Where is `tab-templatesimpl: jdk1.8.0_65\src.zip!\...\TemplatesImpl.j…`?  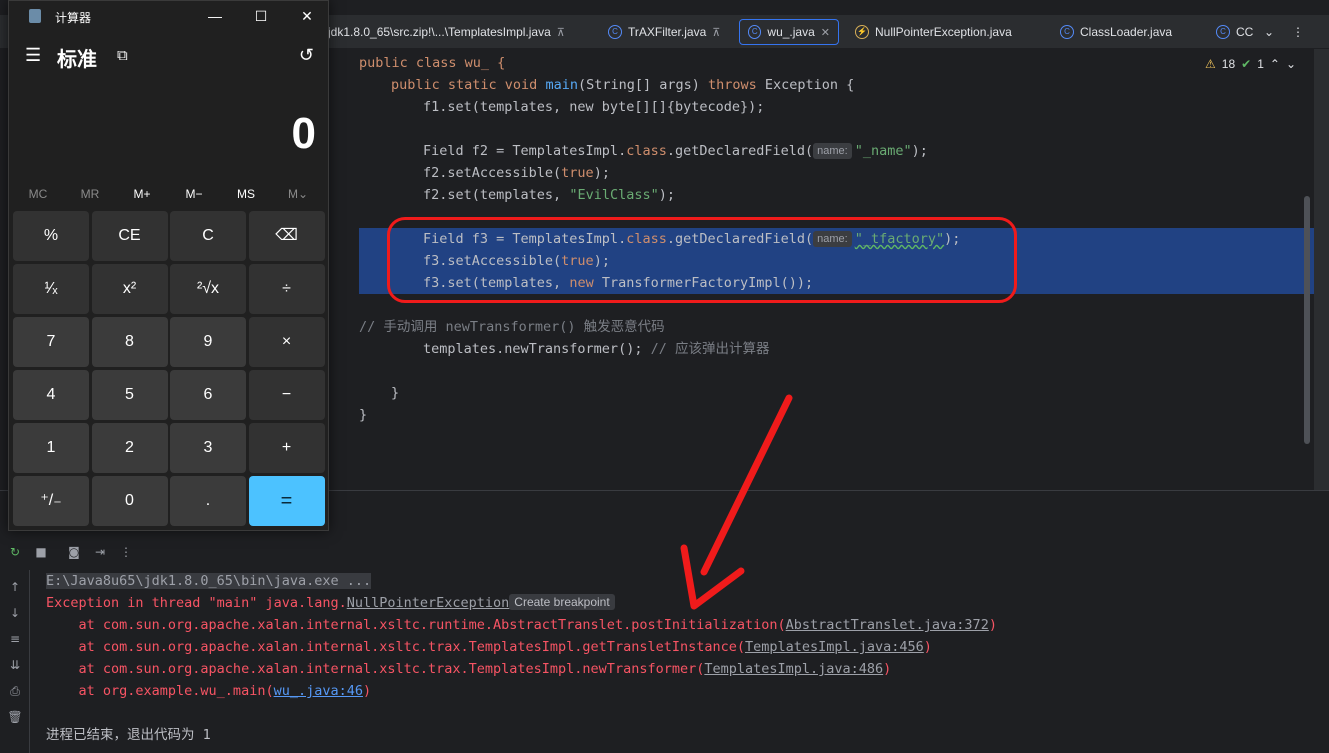 tab-templatesimpl: jdk1.8.0_65\src.zip!\...\TemplatesImpl.j… is located at coordinates (446, 32).